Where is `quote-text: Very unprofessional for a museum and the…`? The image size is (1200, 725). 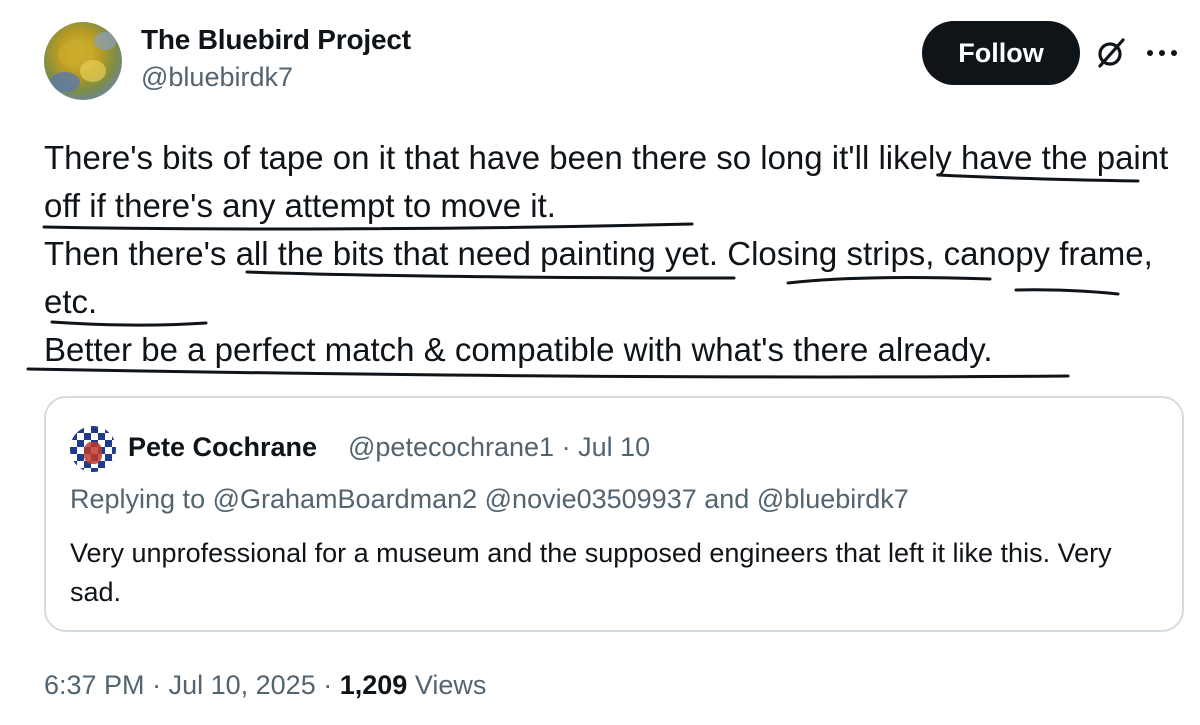
quote-text: Very unprofessional for a museum and the… is located at coordinates (591, 572).